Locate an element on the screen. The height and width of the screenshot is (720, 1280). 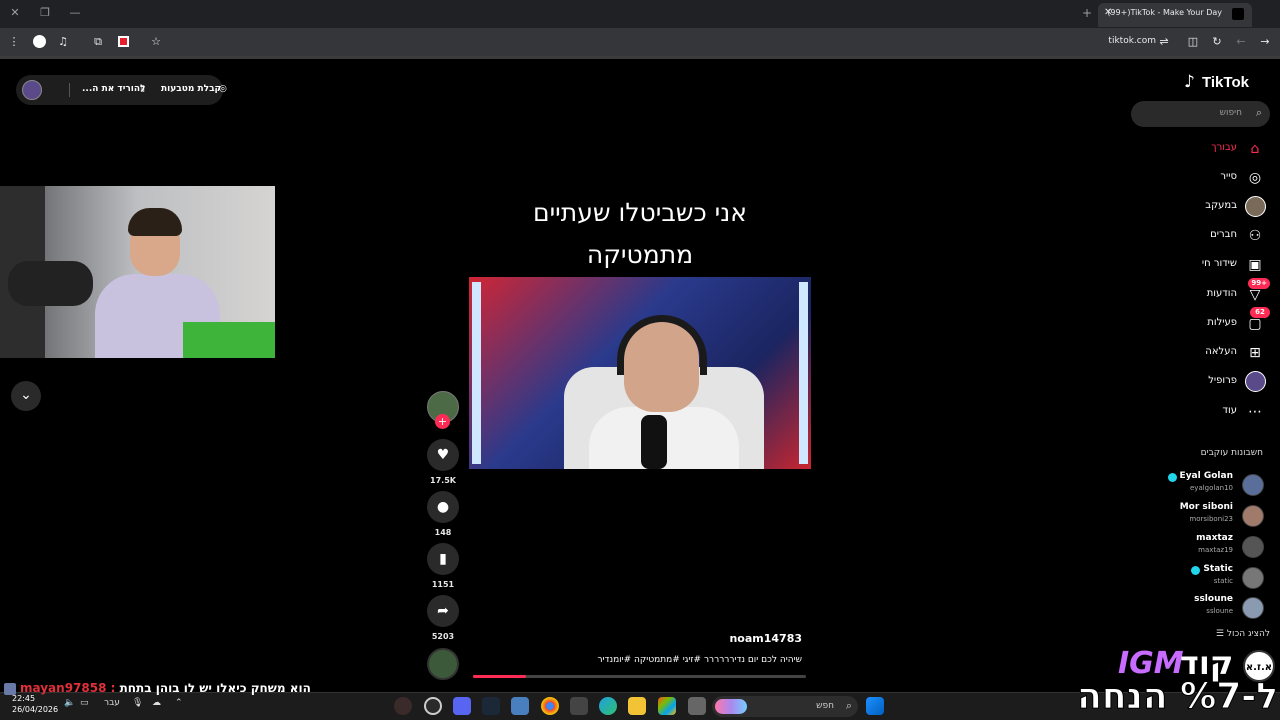
taskbar-search-label: חפש is located at coordinates (825, 706).